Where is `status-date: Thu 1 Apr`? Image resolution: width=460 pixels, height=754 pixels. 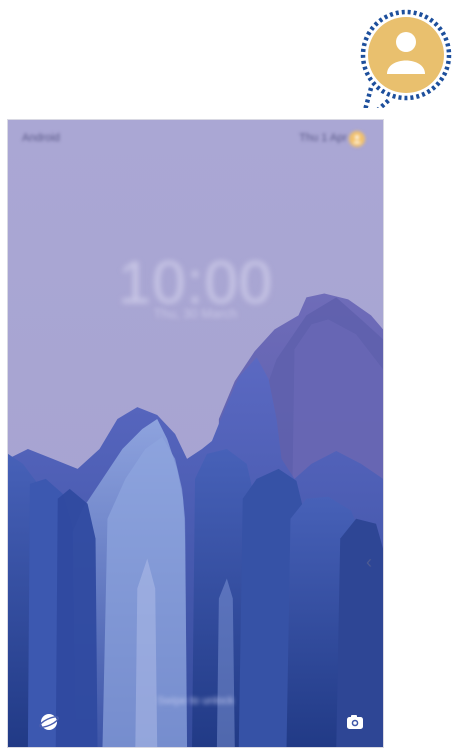 status-date: Thu 1 Apr is located at coordinates (323, 138).